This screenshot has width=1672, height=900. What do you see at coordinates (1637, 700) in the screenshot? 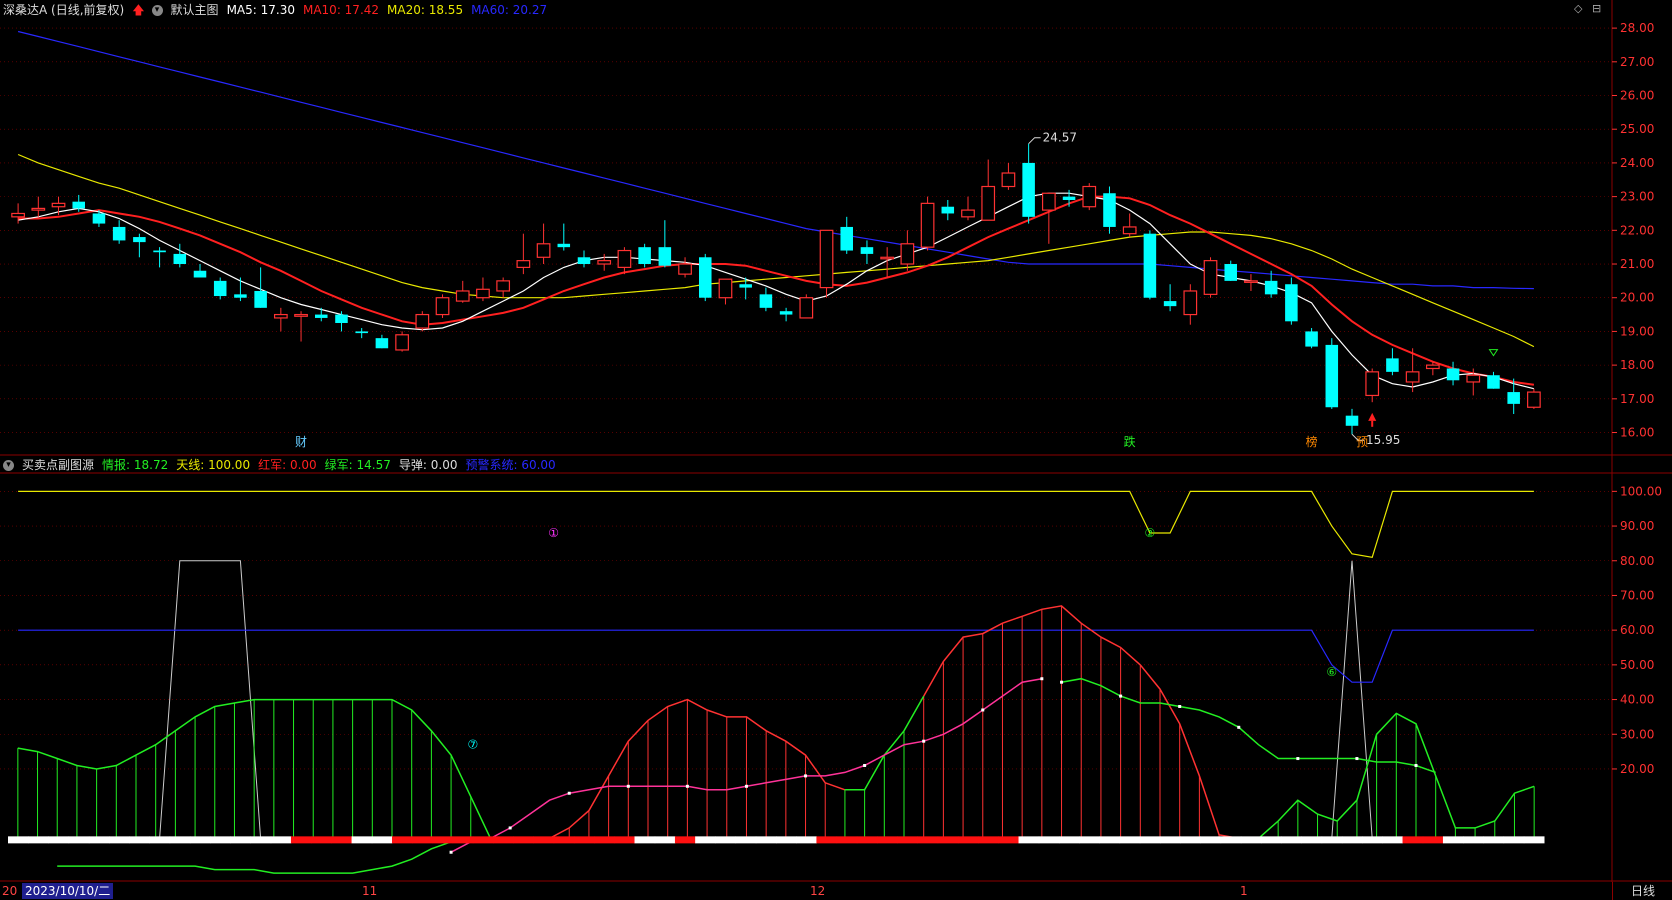
I see `indicator-tick-label: 40.00` at bounding box center [1637, 700].